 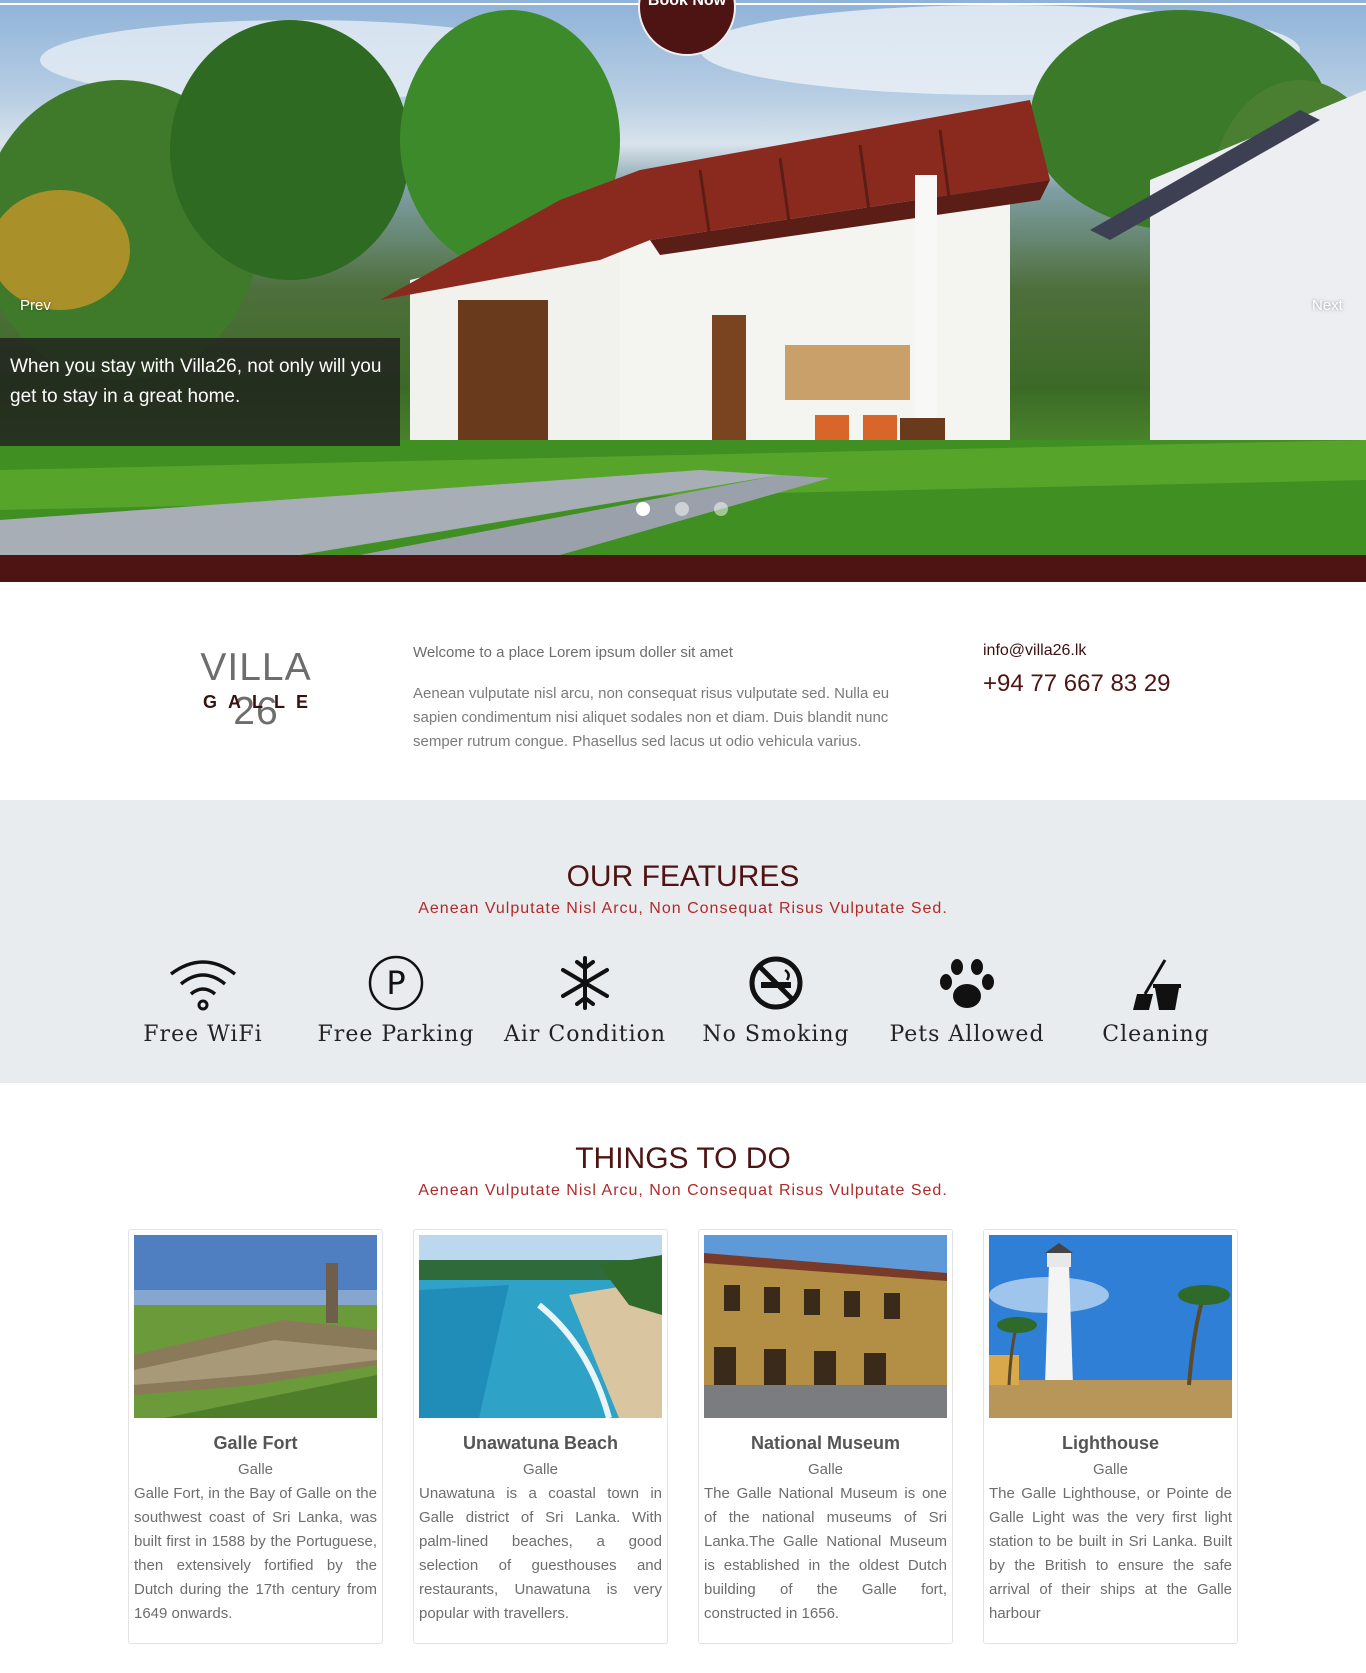 I want to click on svg-text: P, so click(x=395, y=983).